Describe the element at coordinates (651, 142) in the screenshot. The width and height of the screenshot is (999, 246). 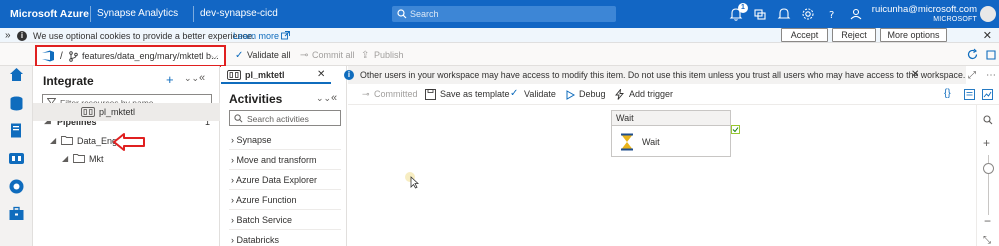
I see `activity-name: Wait` at that location.